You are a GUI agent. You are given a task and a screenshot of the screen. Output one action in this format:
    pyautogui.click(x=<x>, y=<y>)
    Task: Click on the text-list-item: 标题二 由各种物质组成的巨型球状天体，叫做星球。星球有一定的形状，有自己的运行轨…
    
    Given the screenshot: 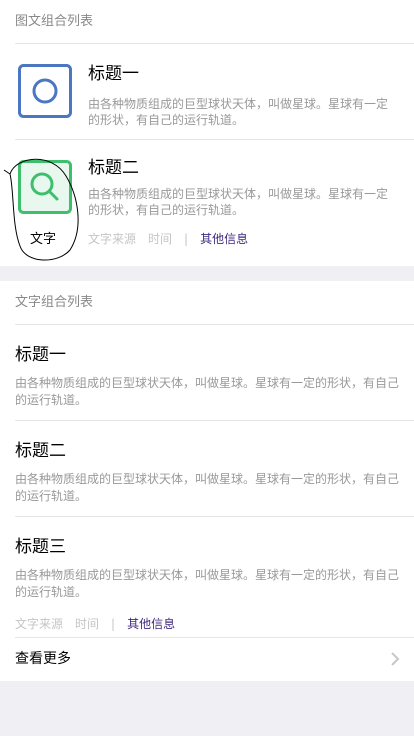 What is the action you would take?
    pyautogui.click(x=207, y=469)
    